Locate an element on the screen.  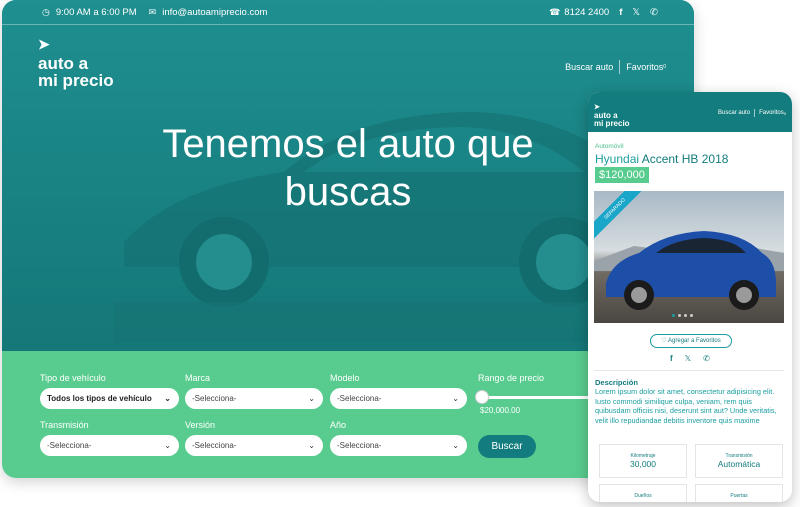
main-nav: Buscar auto Favoritos 0 is located at coordinates (615, 67).